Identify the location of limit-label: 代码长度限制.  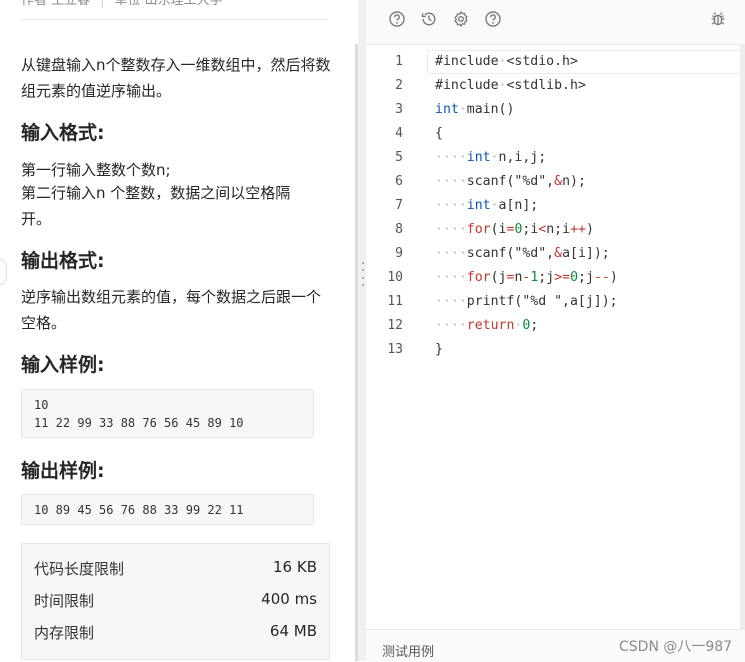
(79, 569).